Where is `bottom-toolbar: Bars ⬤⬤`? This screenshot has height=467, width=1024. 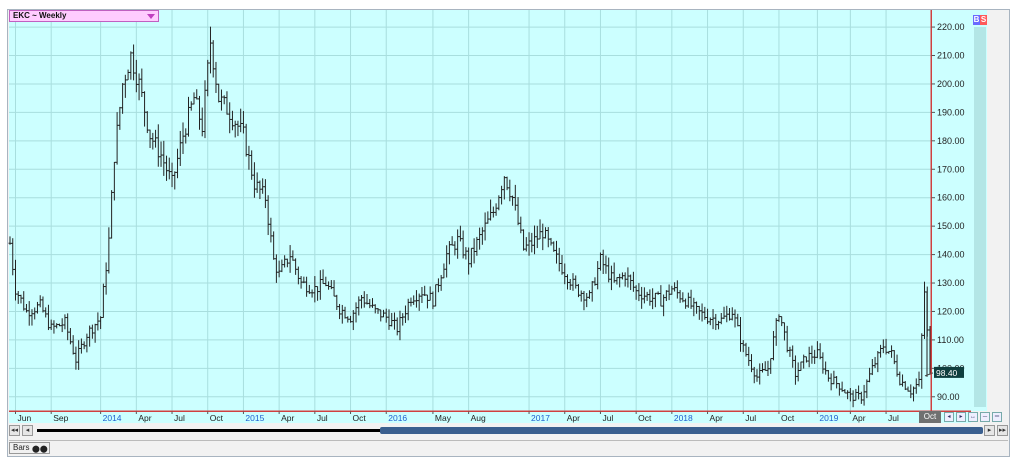 bottom-toolbar: Bars ⬤⬤ is located at coordinates (508, 447).